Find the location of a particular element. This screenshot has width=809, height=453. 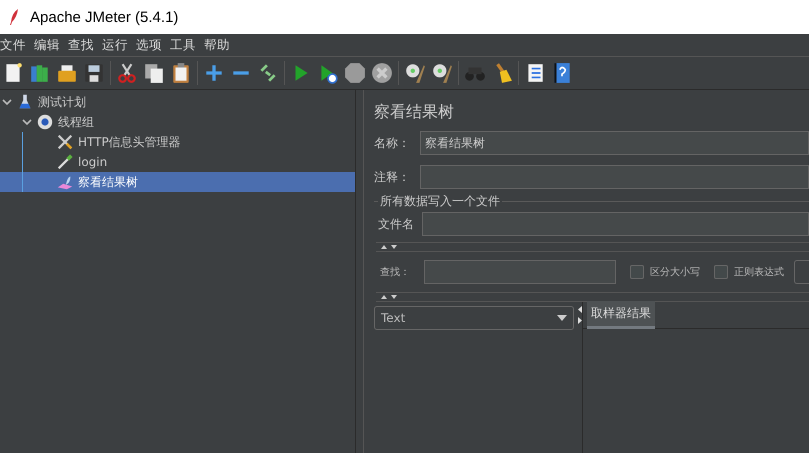

tree-item: 线程组 is located at coordinates (177, 122).